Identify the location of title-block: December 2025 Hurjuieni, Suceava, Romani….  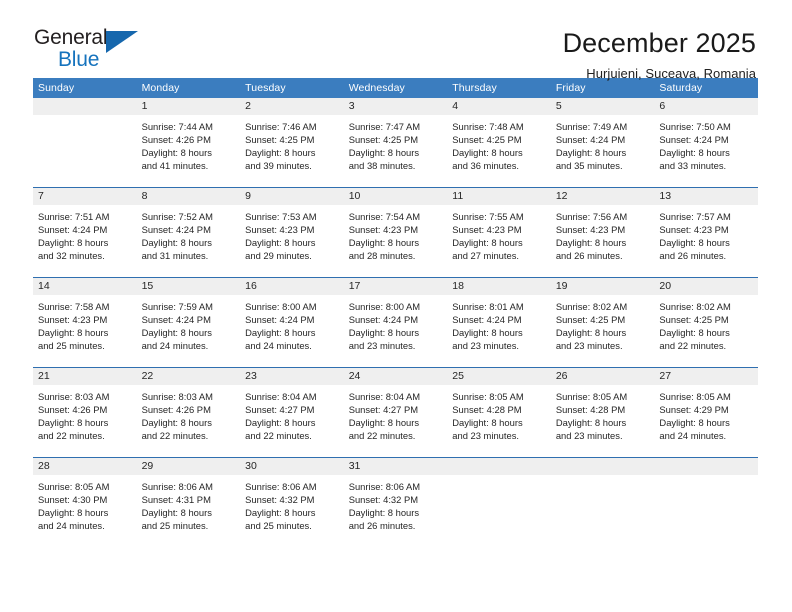
(659, 53).